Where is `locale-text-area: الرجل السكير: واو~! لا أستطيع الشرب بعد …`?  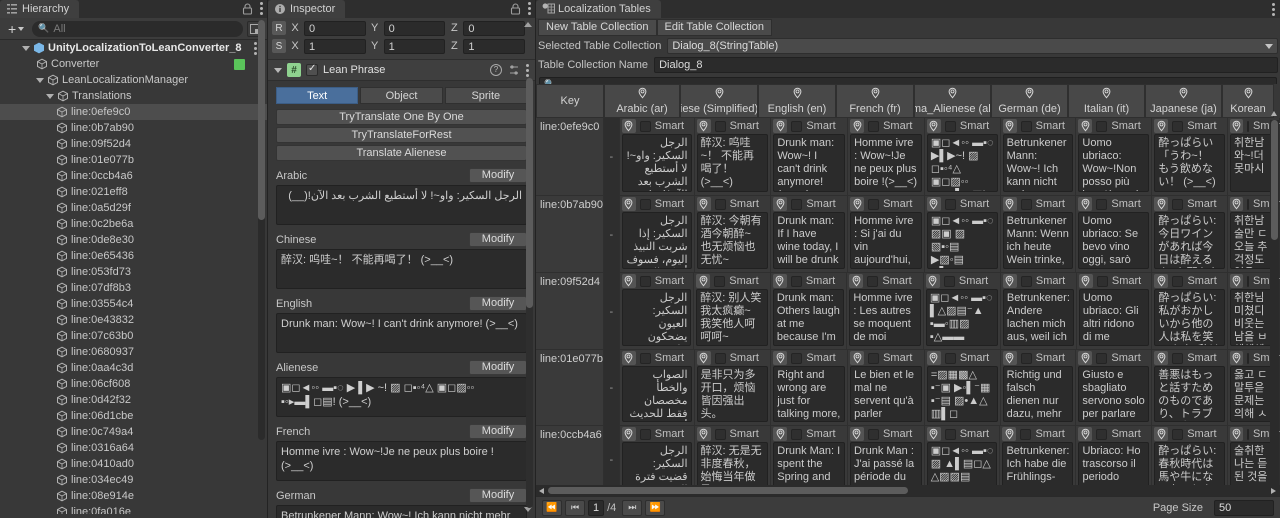
locale-text-area: الرجل السكير: واو~! لا أستطيع الشرب بعد … is located at coordinates (656, 163).